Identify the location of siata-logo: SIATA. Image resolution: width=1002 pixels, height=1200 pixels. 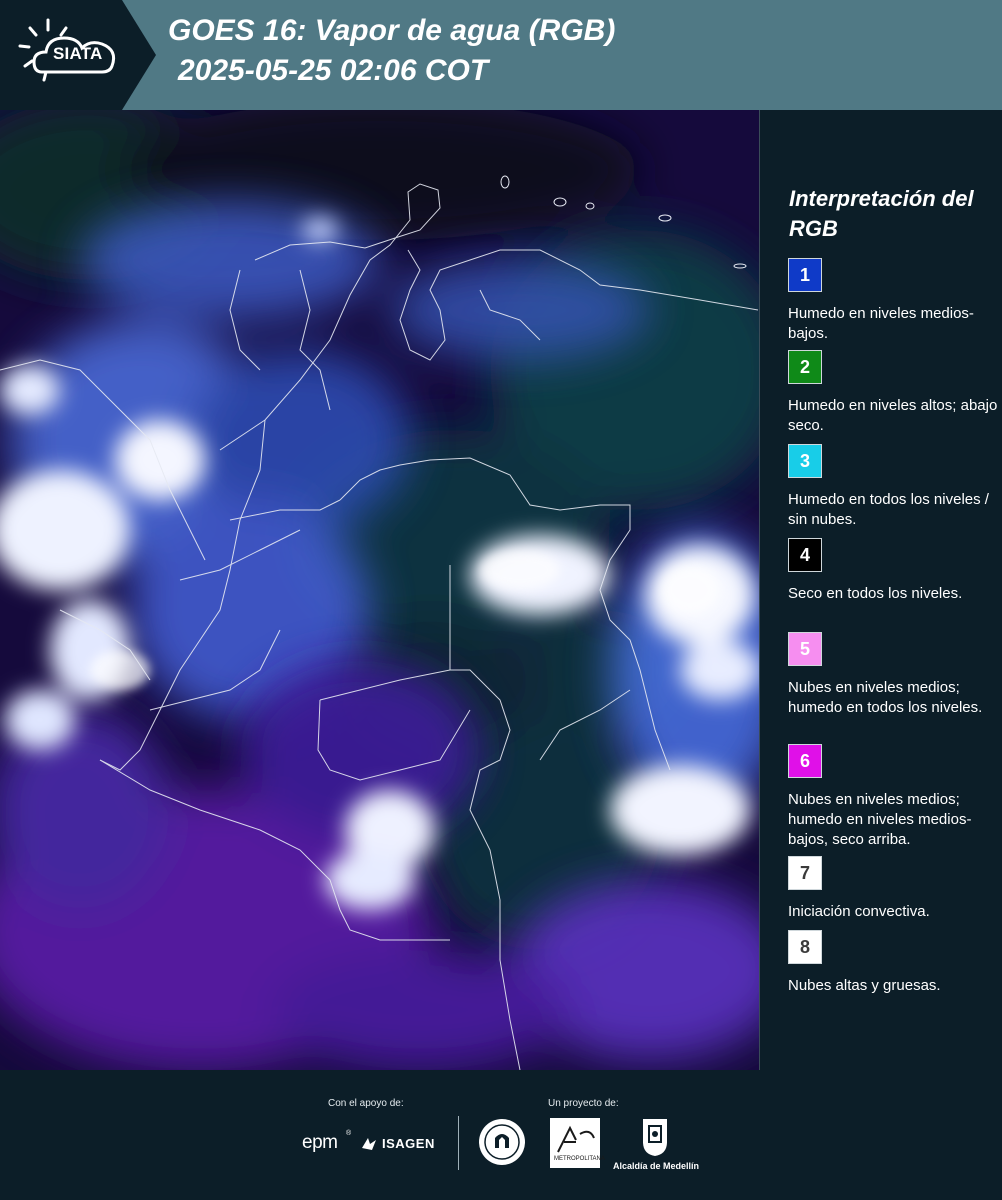
(78, 55).